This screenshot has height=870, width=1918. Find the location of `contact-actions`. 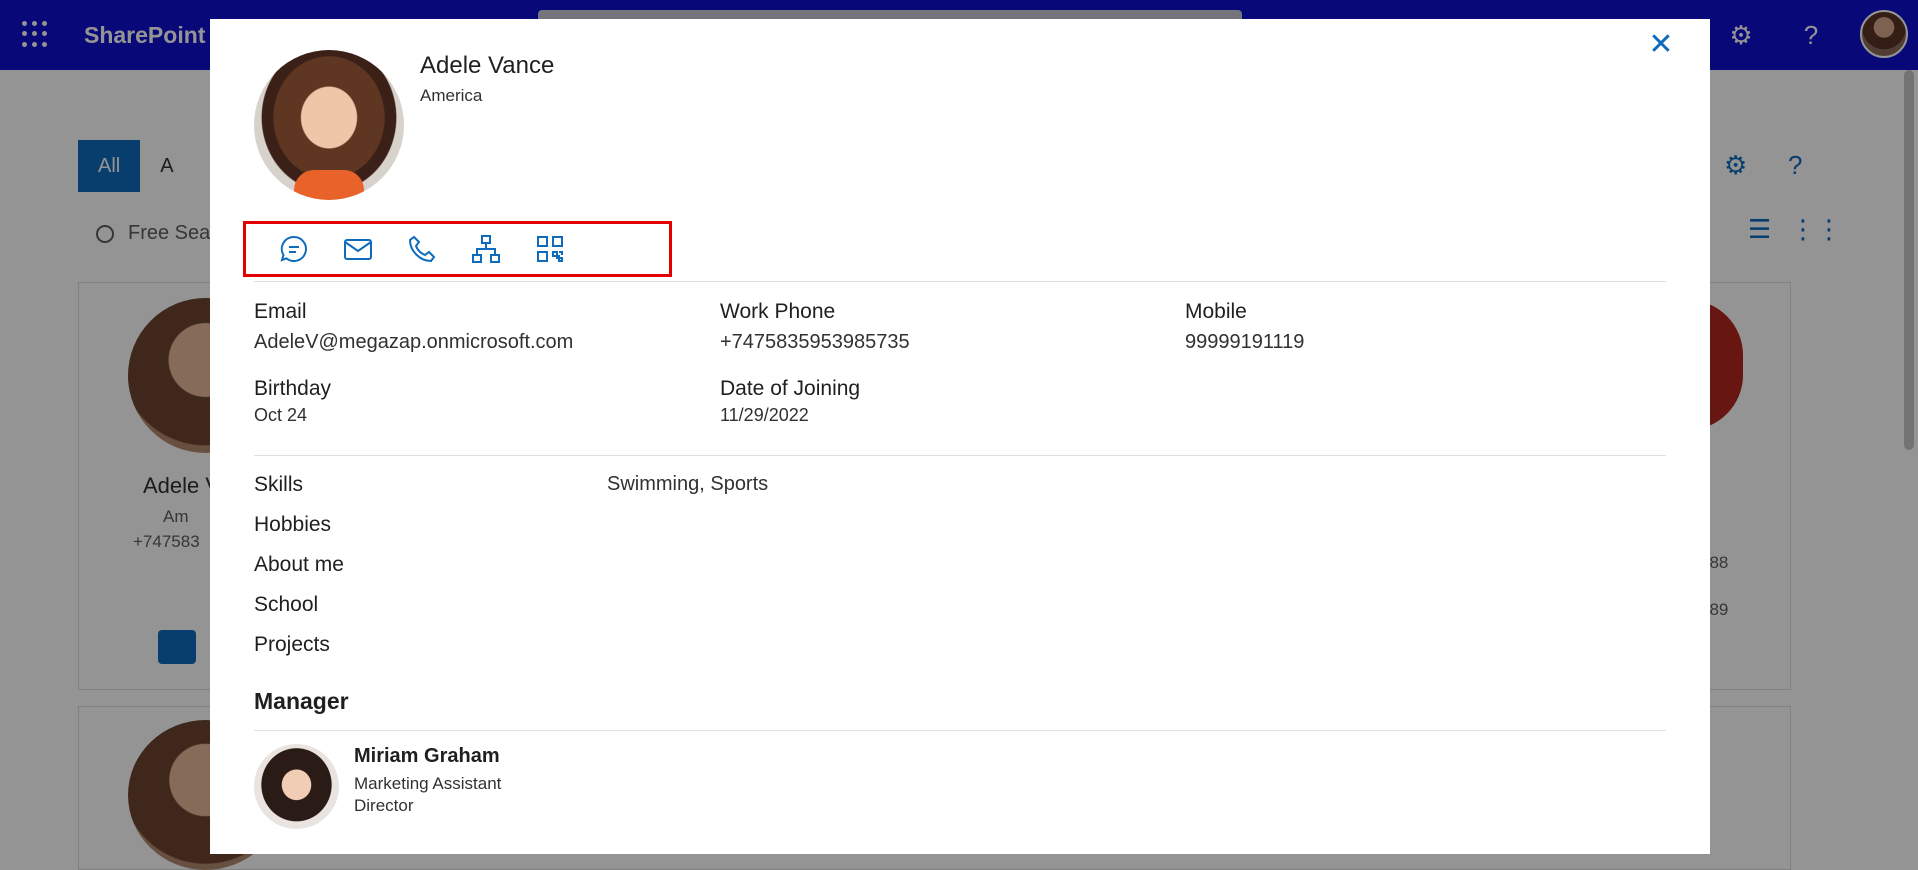

contact-actions is located at coordinates (457, 249).